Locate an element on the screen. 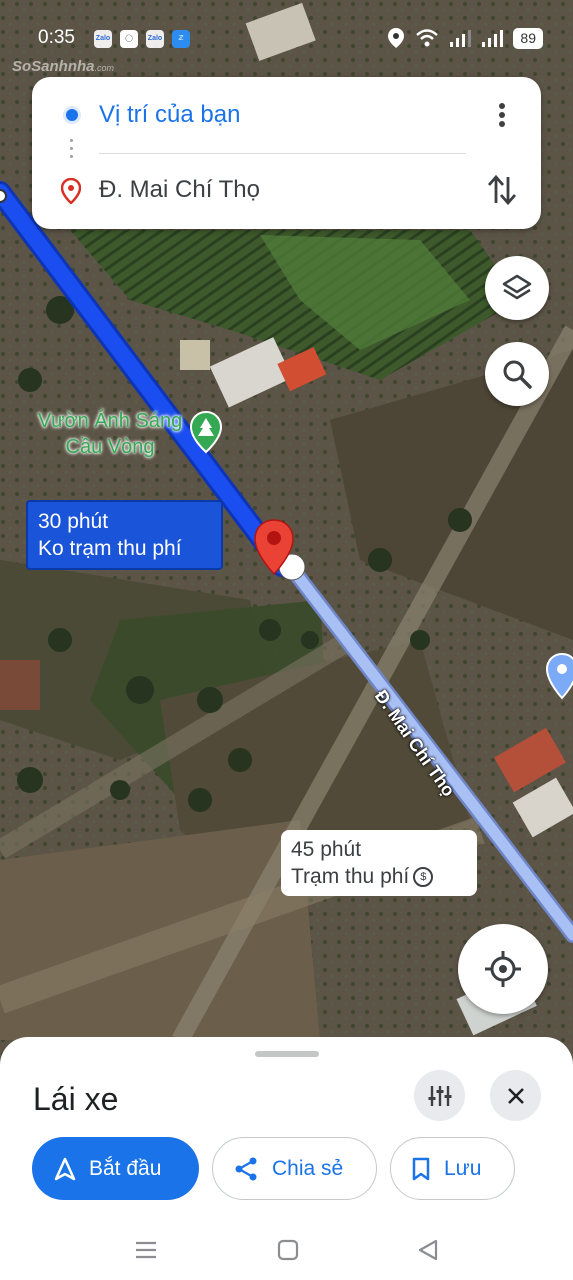  share-button: Chia sẻ is located at coordinates (294, 1168).